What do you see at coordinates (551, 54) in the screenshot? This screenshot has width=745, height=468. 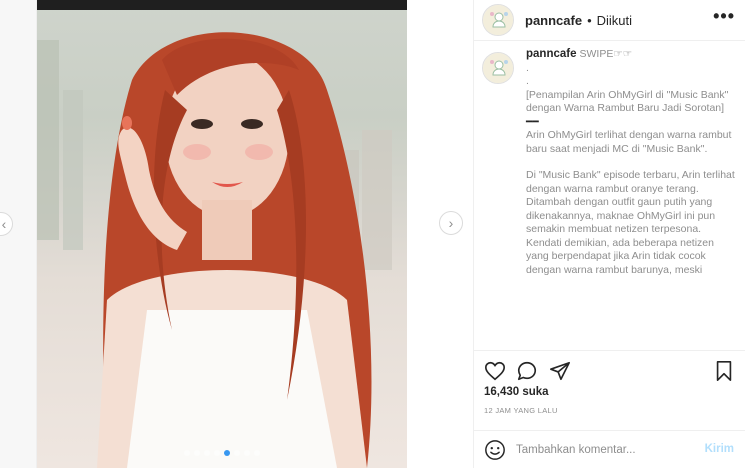 I see `caption-username: panncafe` at bounding box center [551, 54].